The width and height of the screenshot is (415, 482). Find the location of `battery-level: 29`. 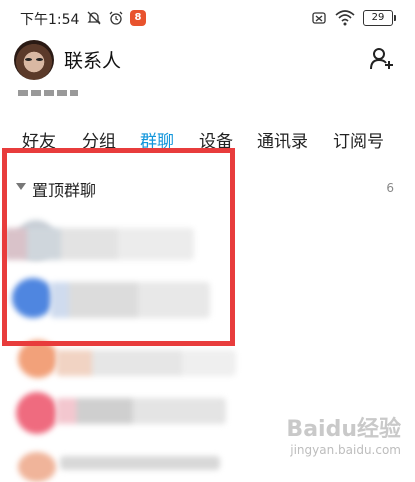

battery-level: 29 is located at coordinates (378, 17).